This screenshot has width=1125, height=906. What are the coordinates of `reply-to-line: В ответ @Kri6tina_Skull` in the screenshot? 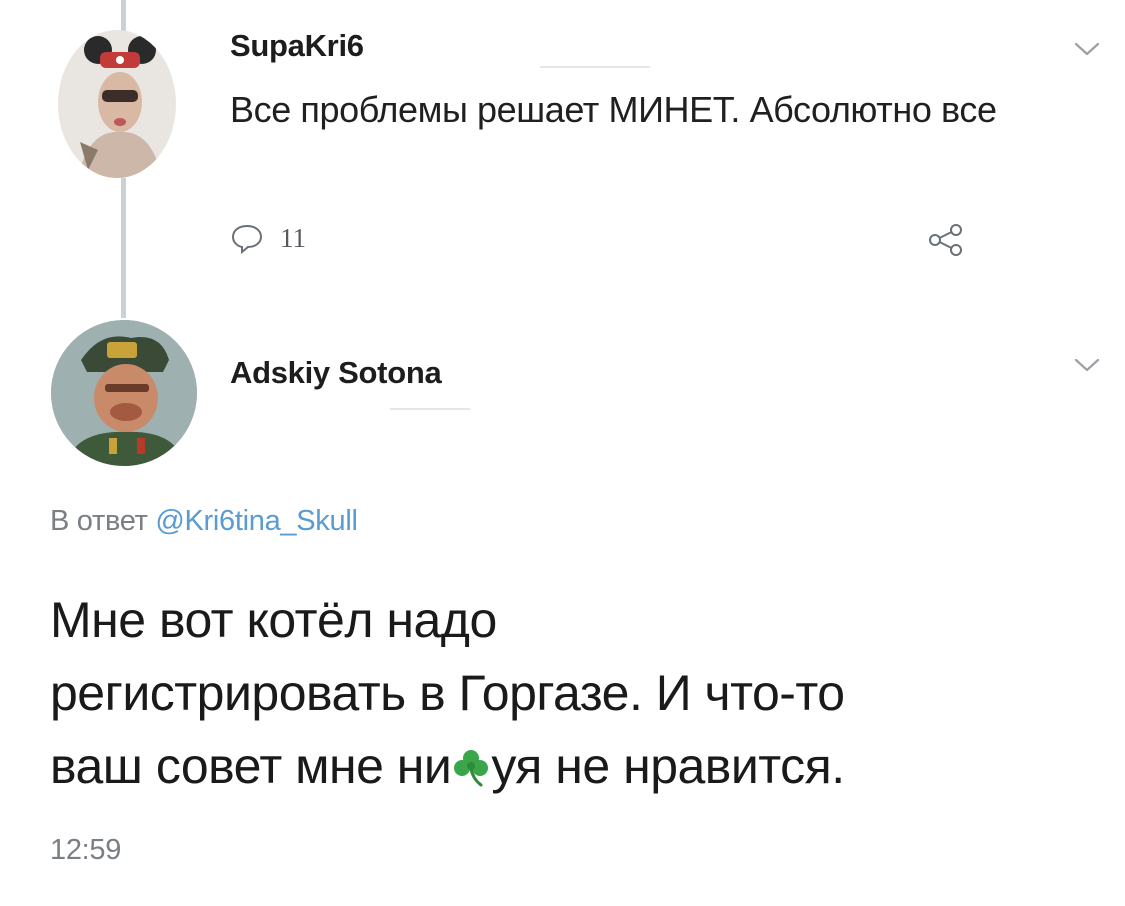 It's located at (204, 521).